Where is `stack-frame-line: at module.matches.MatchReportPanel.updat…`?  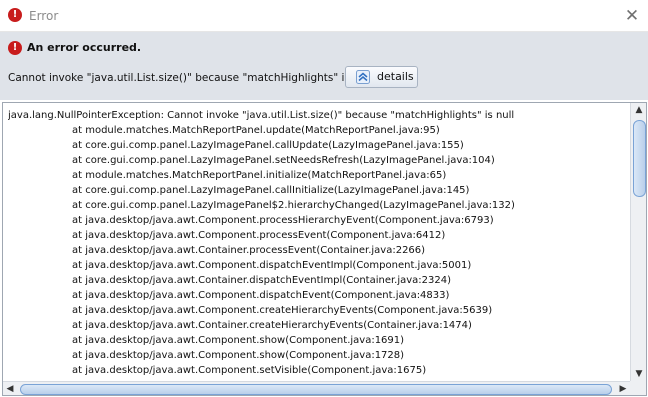
stack-frame-line: at module.matches.MatchReportPanel.updat… is located at coordinates (256, 130).